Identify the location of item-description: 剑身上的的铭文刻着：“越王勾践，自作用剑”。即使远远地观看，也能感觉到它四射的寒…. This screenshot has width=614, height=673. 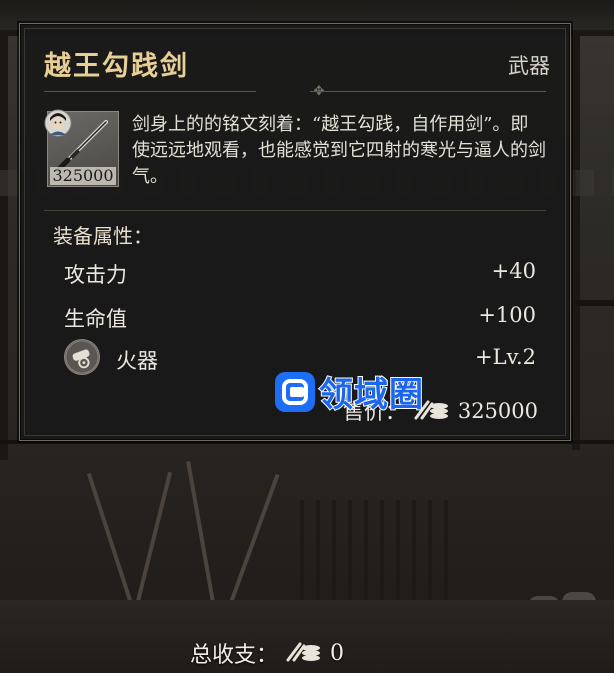
(339, 150).